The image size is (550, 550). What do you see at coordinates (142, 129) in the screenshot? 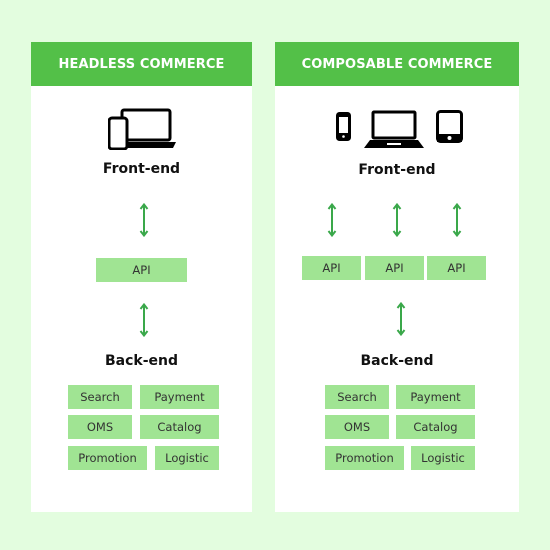
I see `phone-laptop-icon` at bounding box center [142, 129].